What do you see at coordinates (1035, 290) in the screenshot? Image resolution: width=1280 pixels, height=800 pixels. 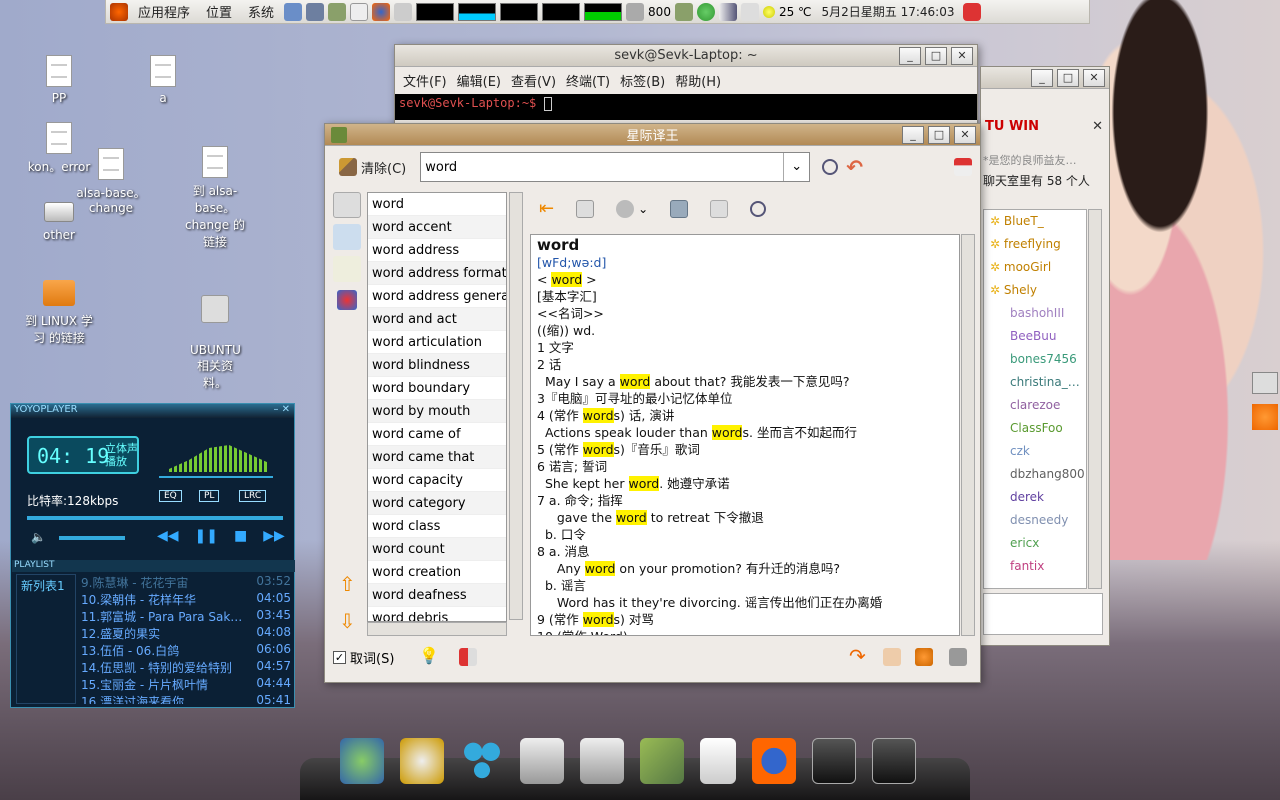 I see `user-item: ✲ Shely` at bounding box center [1035, 290].